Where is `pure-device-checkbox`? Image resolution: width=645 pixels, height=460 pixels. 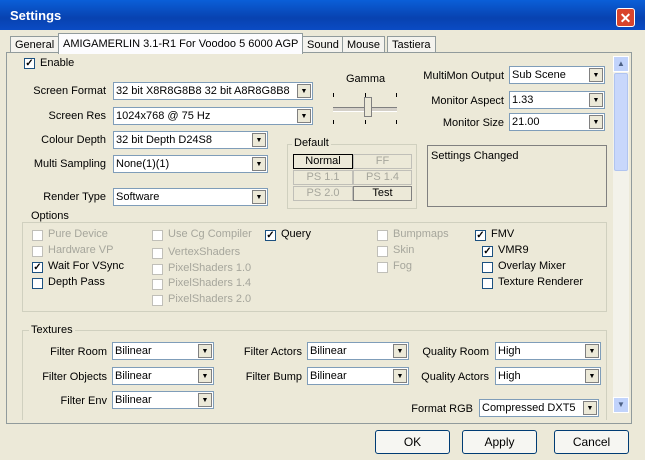
pure-device-checkbox is located at coordinates (37, 235).